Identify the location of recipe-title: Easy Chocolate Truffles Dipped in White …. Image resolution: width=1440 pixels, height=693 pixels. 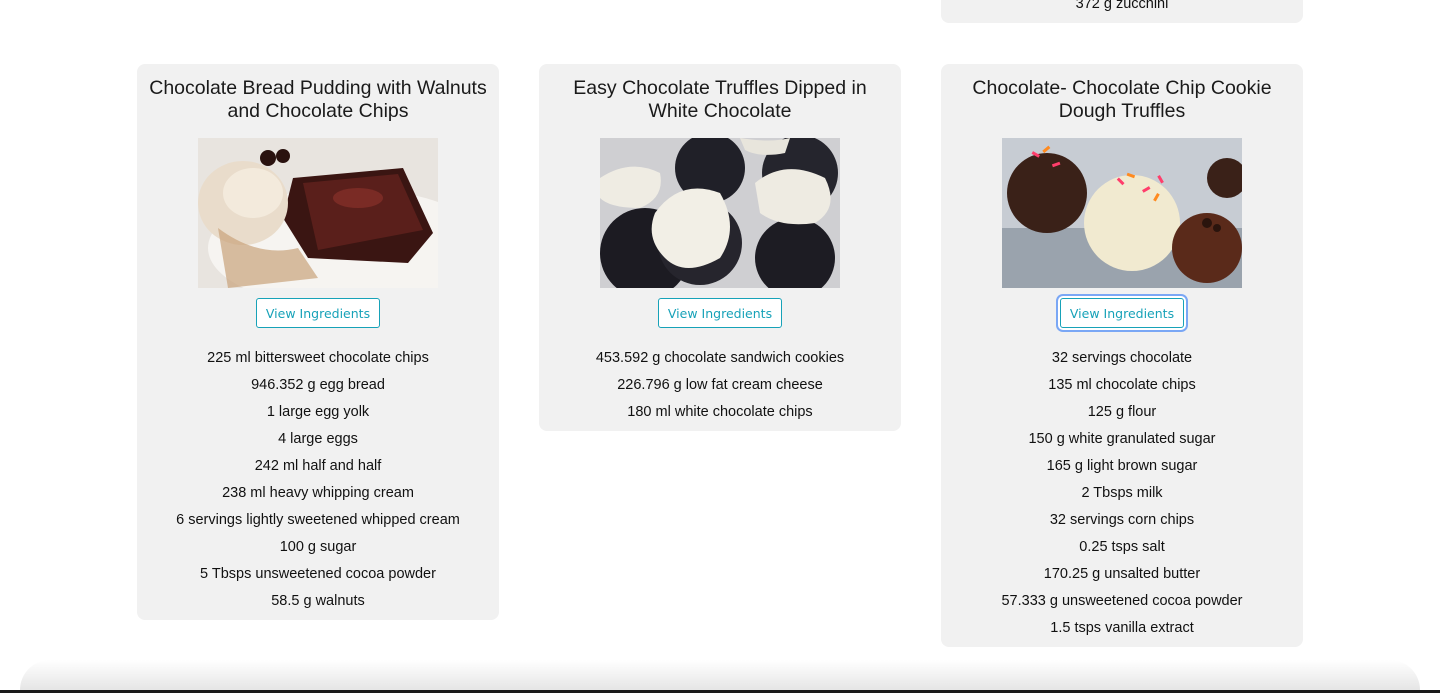
(720, 99).